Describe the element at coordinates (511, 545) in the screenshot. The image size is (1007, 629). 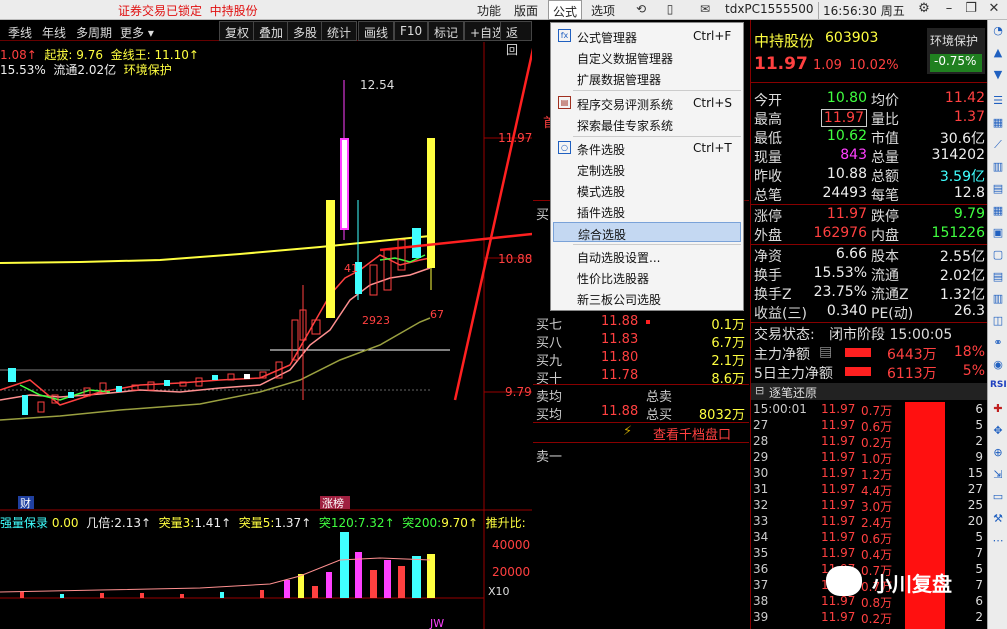
I see `vol-axis-top: 40000` at that location.